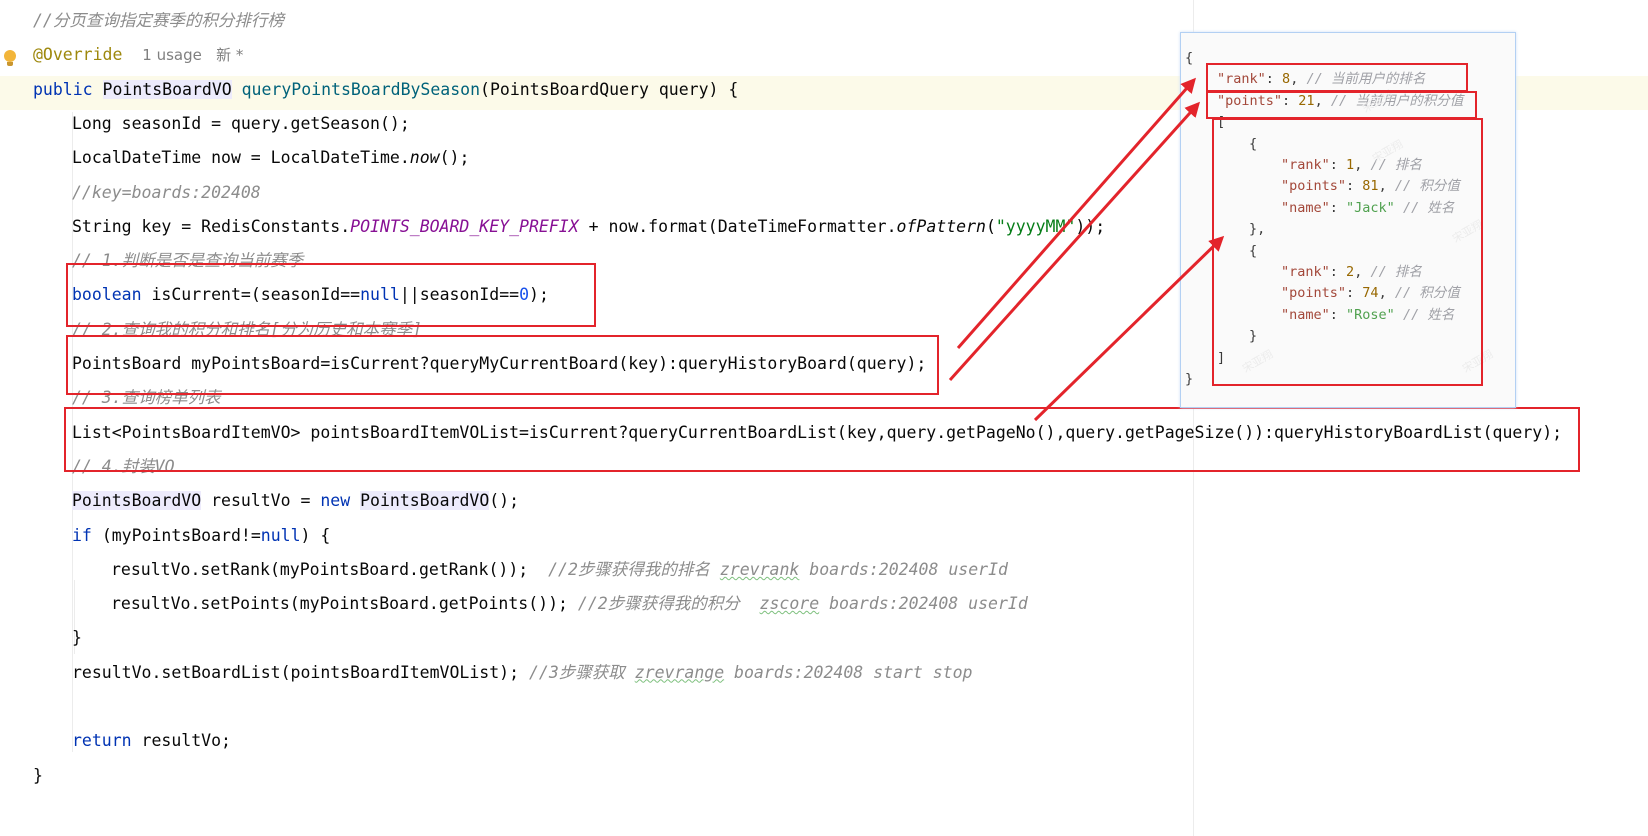 The image size is (1648, 836). What do you see at coordinates (1129, 328) in the screenshot?
I see `arrow-to-list` at bounding box center [1129, 328].